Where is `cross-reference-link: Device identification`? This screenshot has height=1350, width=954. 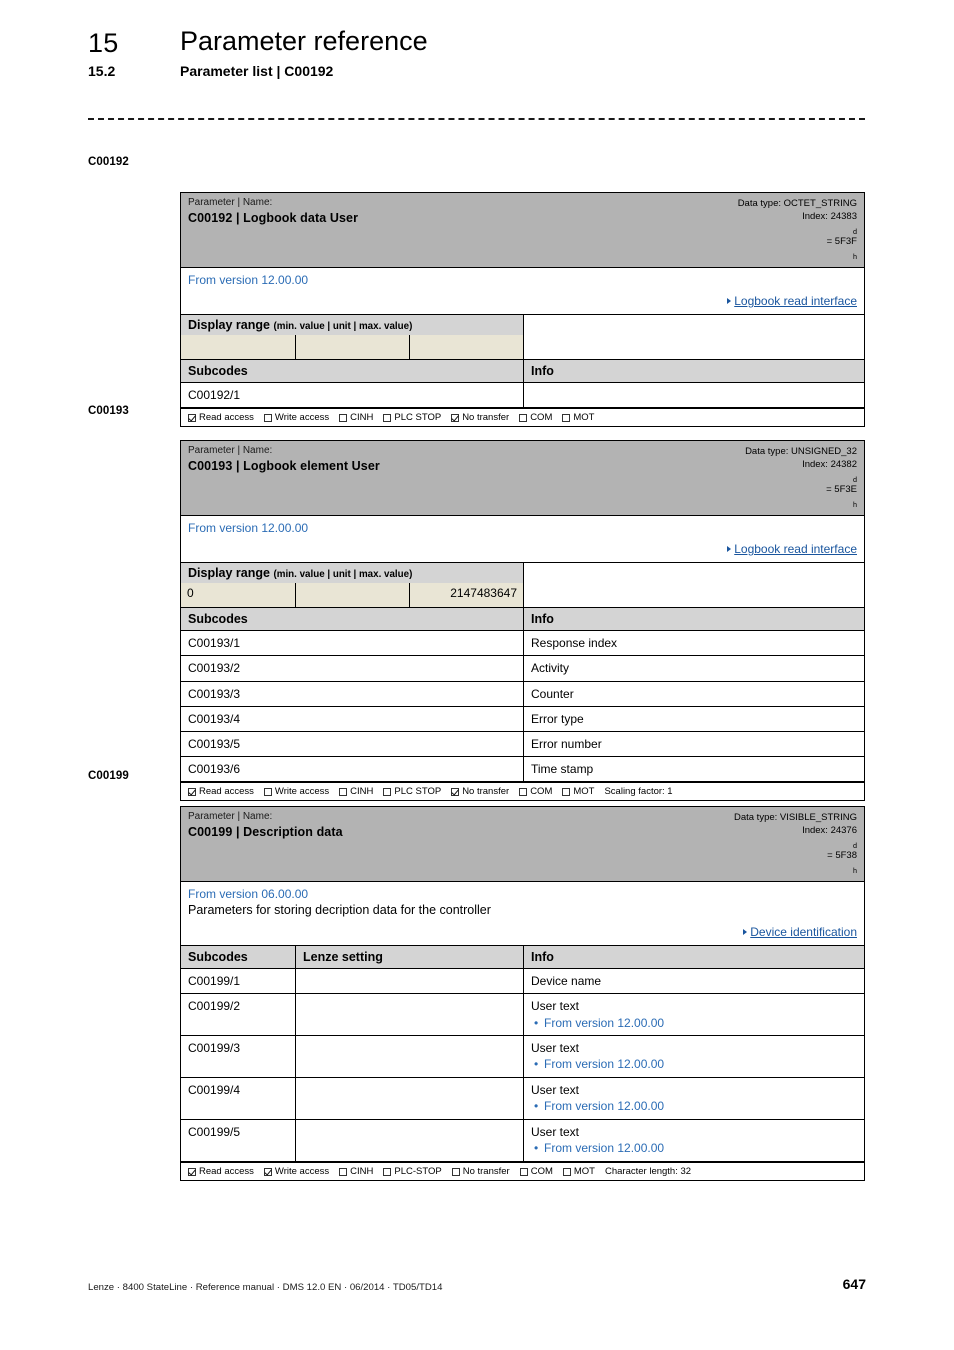 cross-reference-link: Device identification is located at coordinates (803, 932).